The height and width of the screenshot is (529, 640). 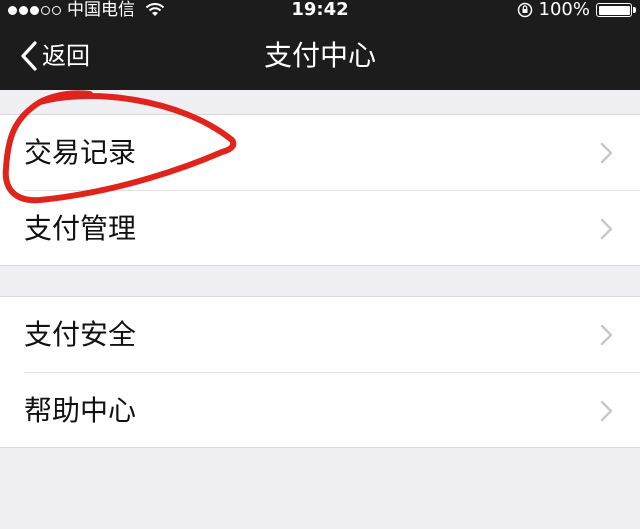 What do you see at coordinates (332, 410) in the screenshot?
I see `menu-item-help-center: 帮助中心` at bounding box center [332, 410].